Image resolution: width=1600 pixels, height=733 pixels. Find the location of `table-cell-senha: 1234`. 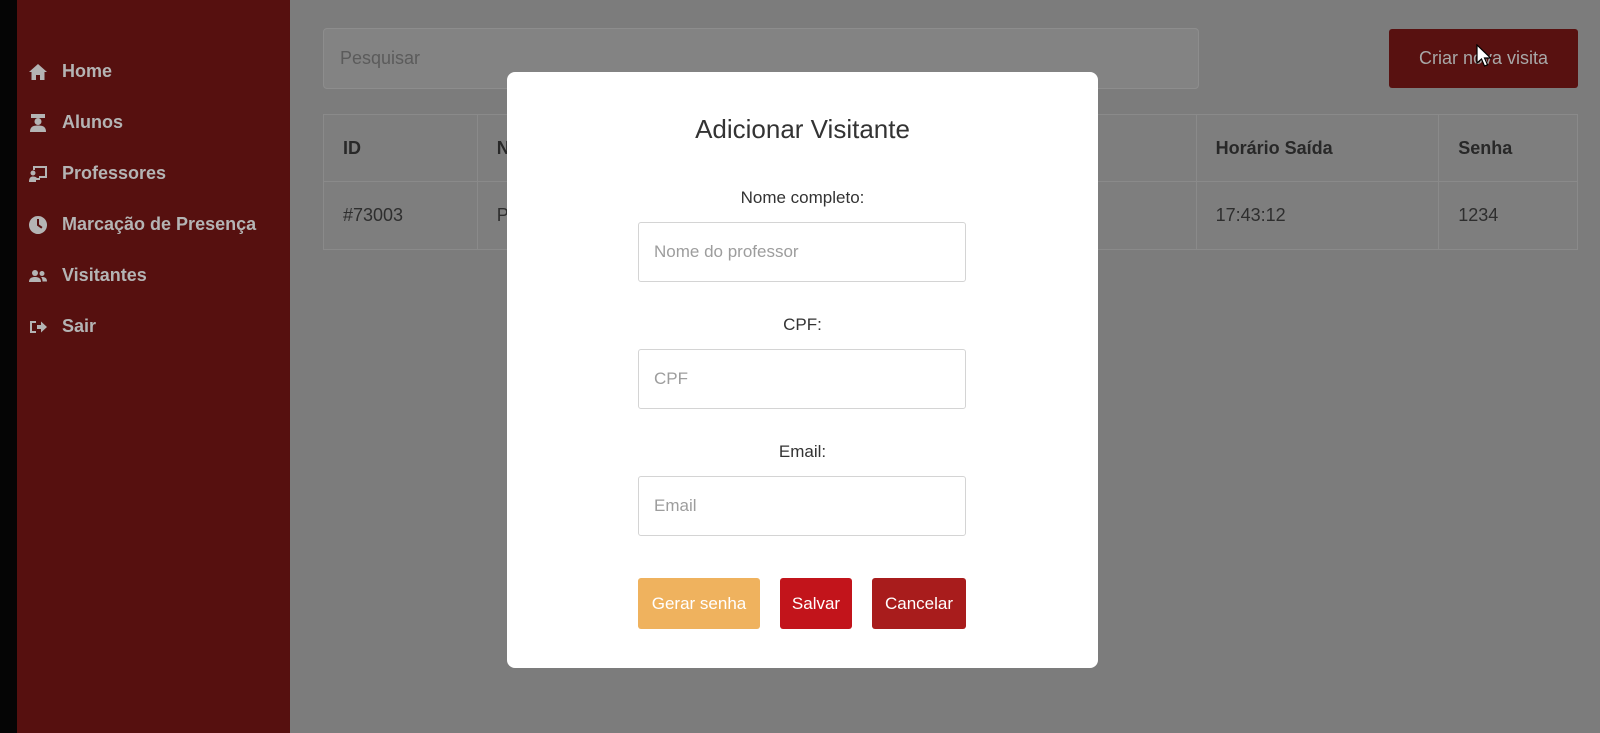

table-cell-senha: 1234 is located at coordinates (1478, 215).